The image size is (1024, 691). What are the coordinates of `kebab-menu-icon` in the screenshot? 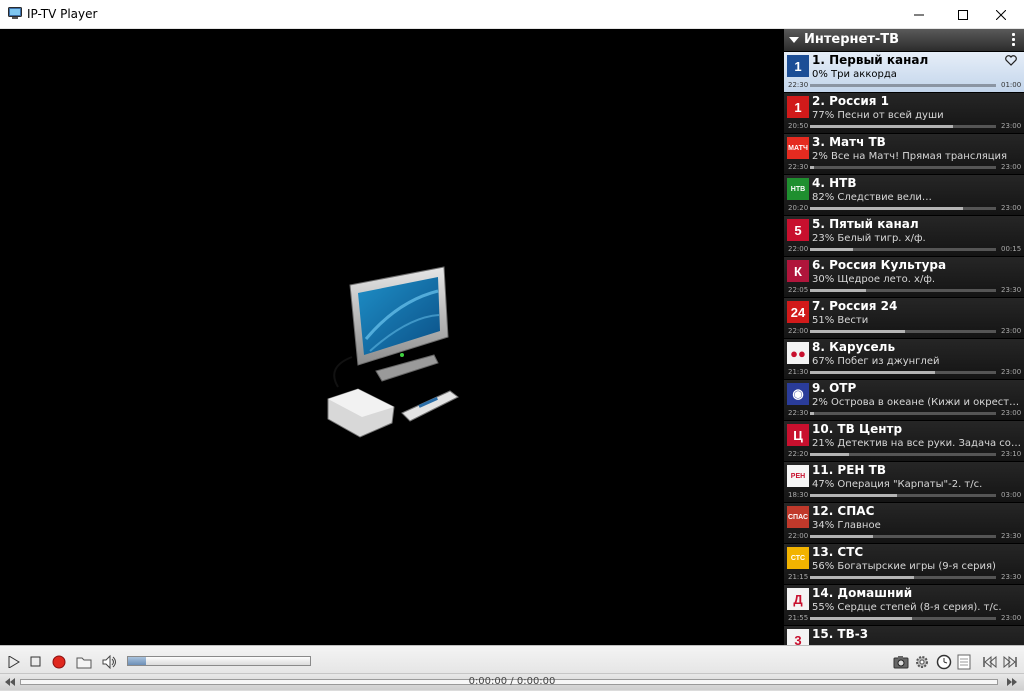 It's located at (1014, 40).